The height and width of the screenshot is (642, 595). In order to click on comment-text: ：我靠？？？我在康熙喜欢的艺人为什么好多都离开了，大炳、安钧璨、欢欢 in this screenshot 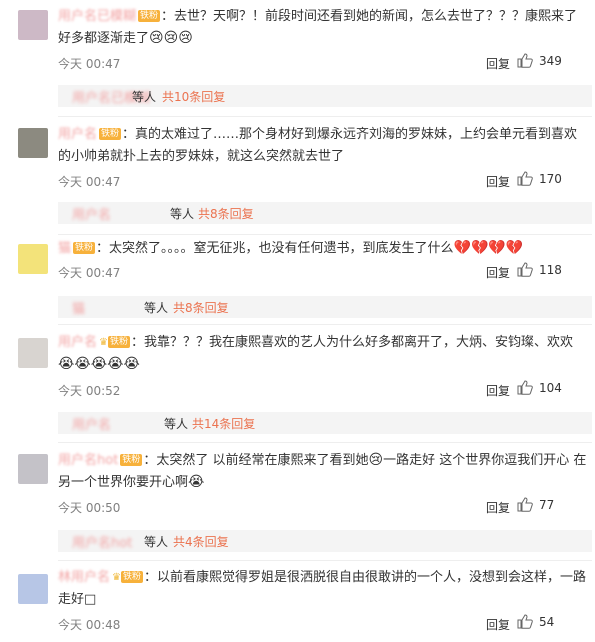, I will do `click(352, 342)`.